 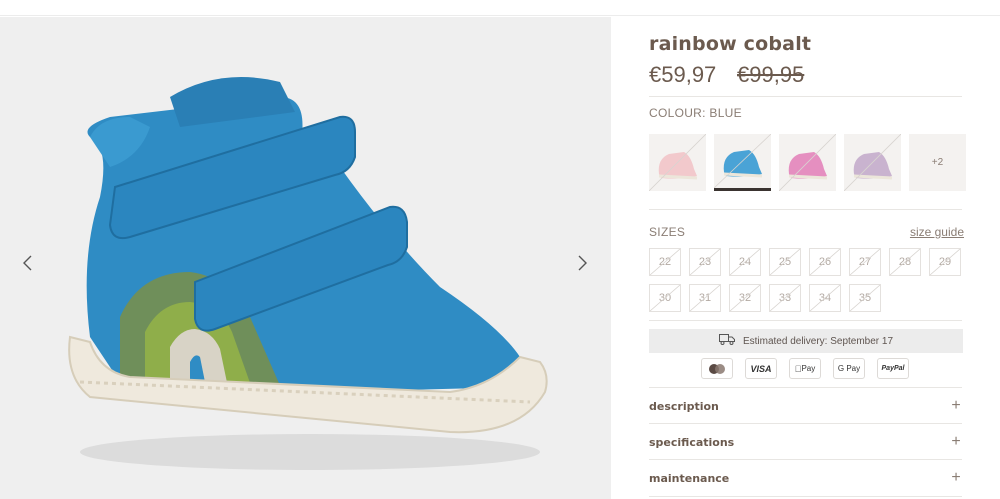 What do you see at coordinates (726, 341) in the screenshot?
I see `truck-icon` at bounding box center [726, 341].